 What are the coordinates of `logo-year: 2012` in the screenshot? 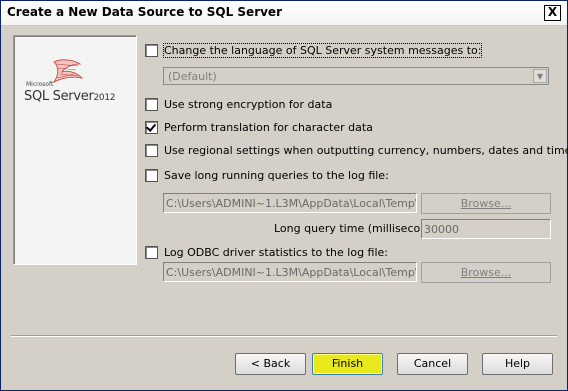 It's located at (104, 98).